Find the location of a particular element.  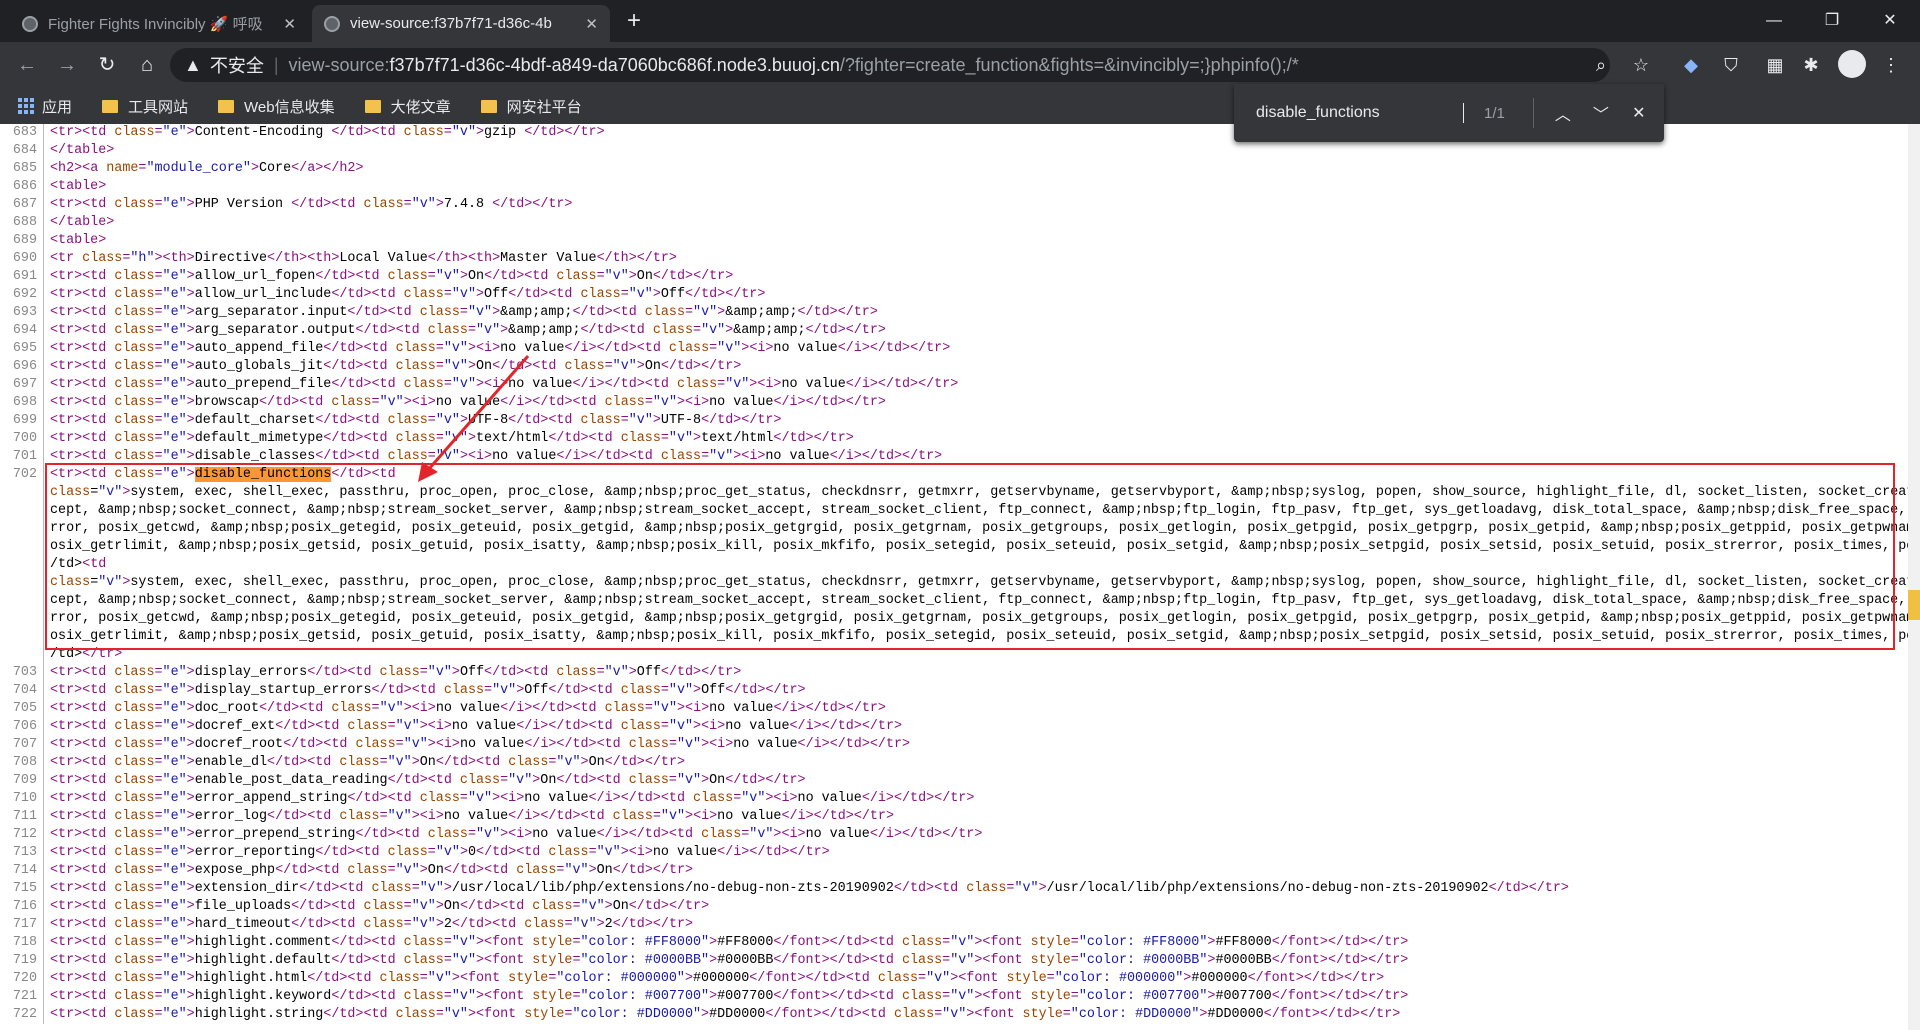

tab-view-source: view-source:f37b7f71-d36c-4b ✕ is located at coordinates (461, 23).